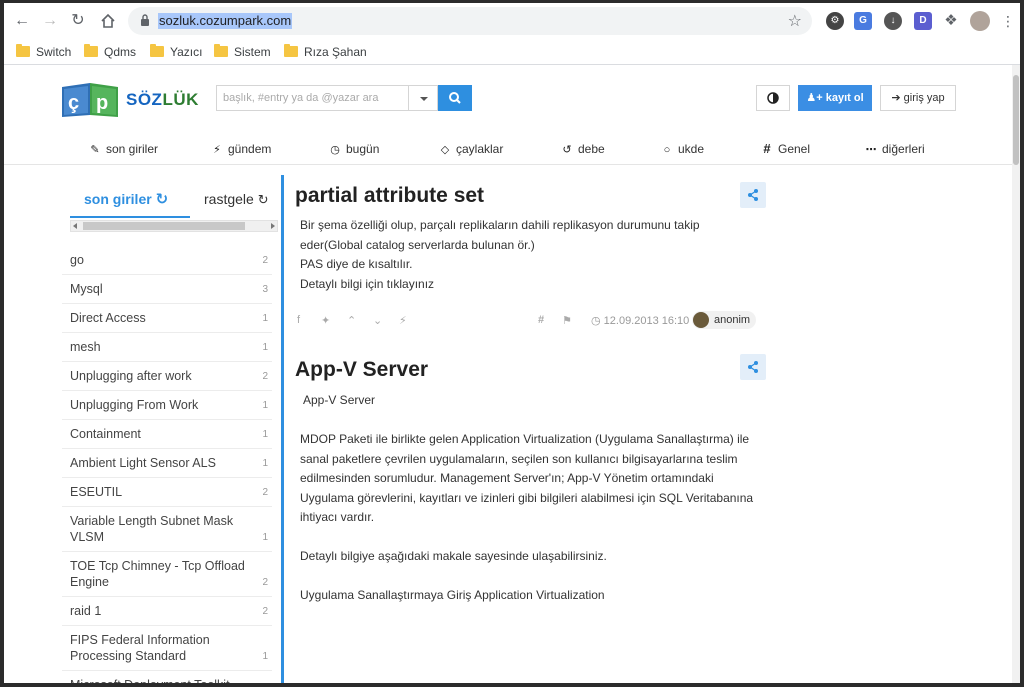 This screenshot has width=1024, height=687. I want to click on lock-icon, so click(145, 20).